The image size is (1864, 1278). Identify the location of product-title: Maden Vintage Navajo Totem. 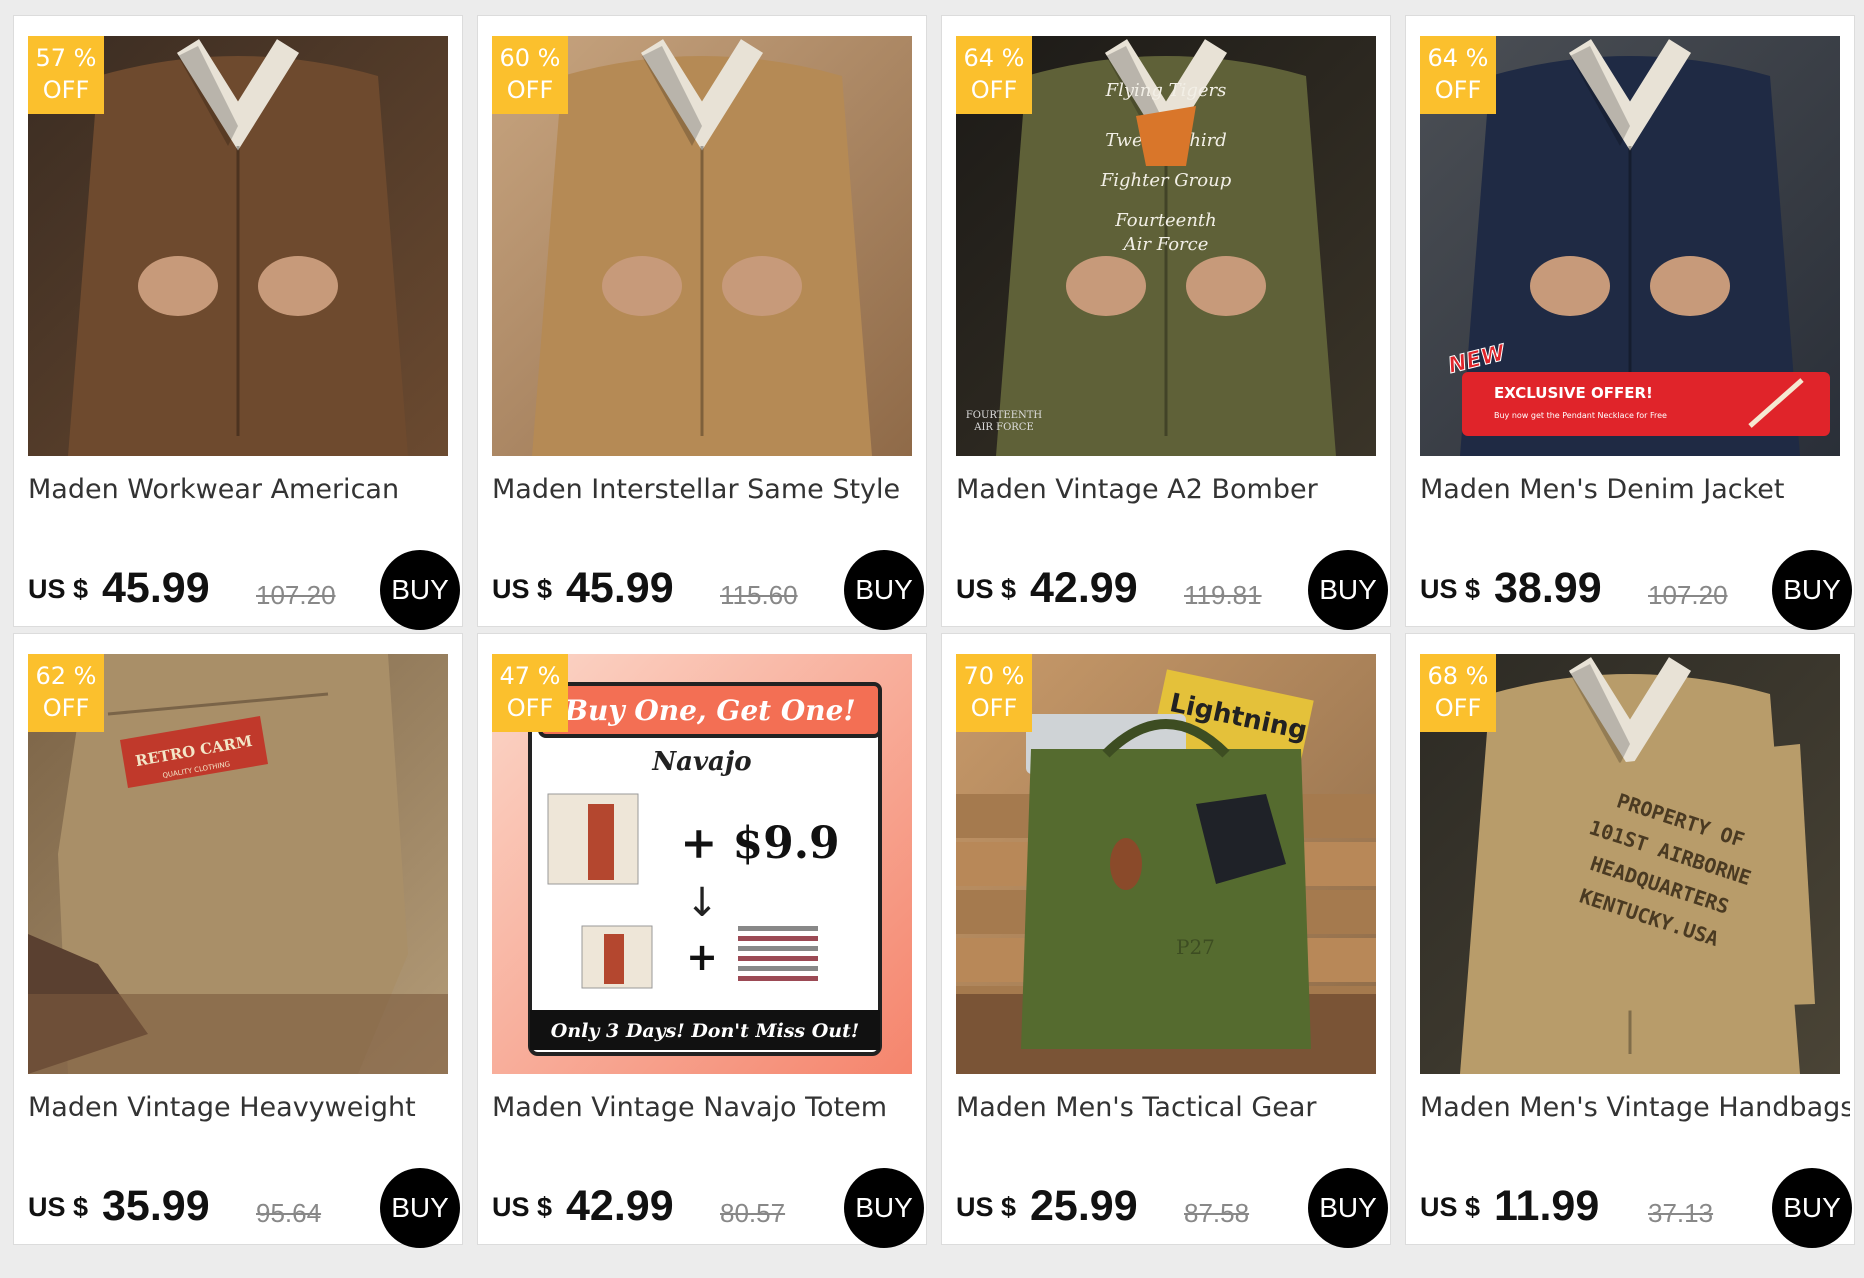
(707, 1107).